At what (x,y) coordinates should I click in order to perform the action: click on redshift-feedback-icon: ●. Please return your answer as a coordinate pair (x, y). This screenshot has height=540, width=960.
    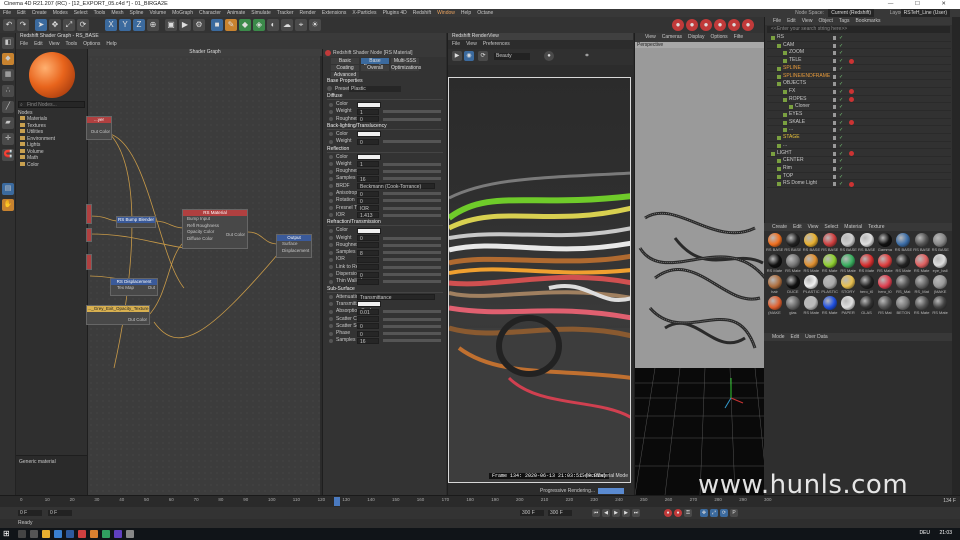
    Looking at the image, I should click on (706, 25).